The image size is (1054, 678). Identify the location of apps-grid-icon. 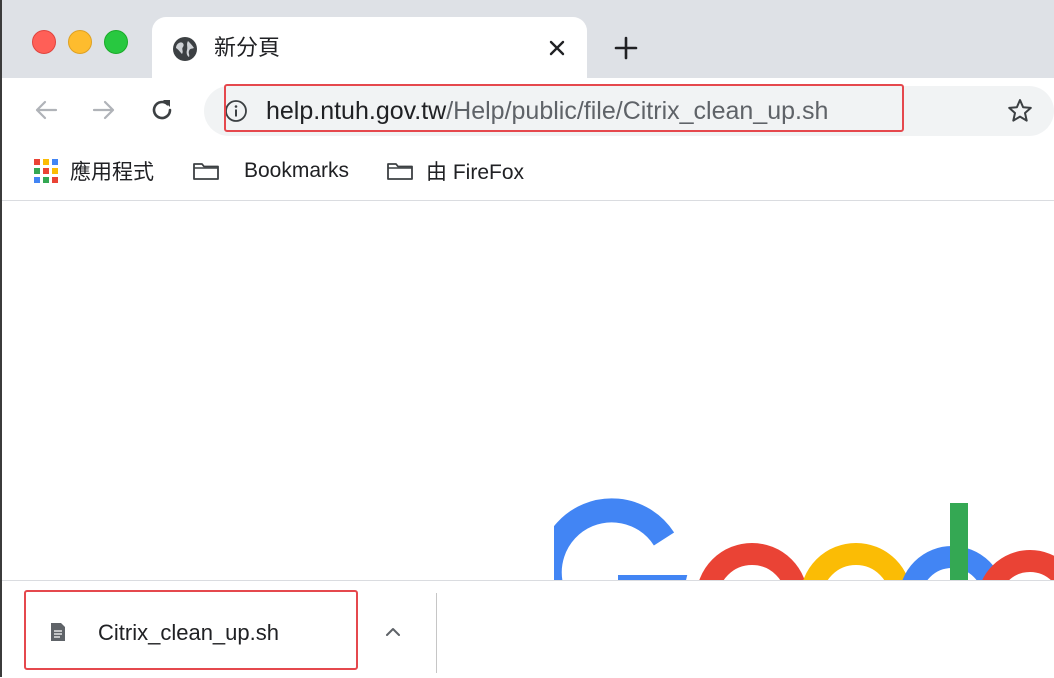
(46, 171).